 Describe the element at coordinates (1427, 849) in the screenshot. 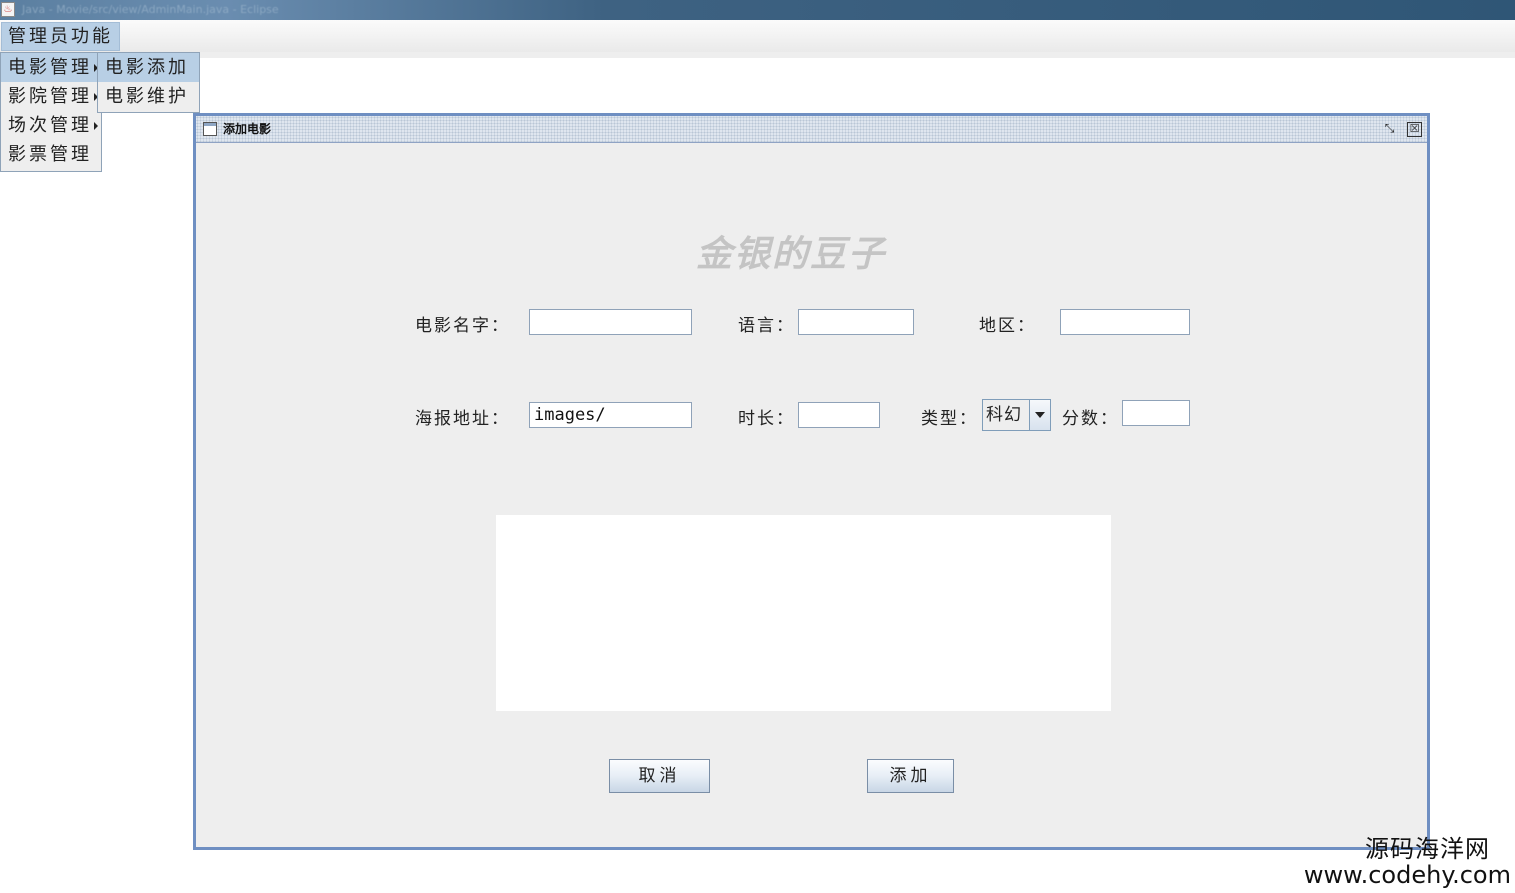

I see `watermark-site-name: 源码海洋网` at that location.